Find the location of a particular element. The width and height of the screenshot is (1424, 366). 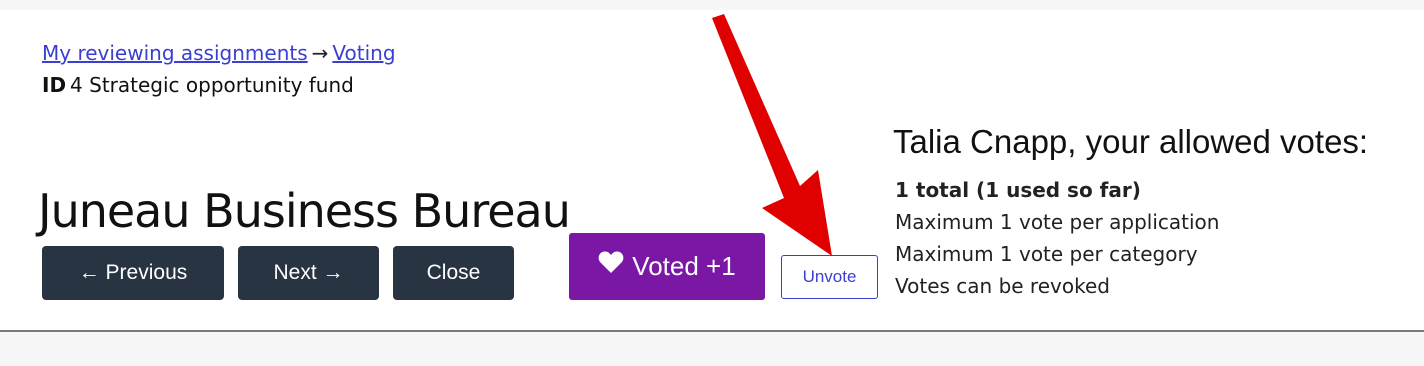

breadcrumb-link-reviewing-assignments: My reviewing assignments is located at coordinates (175, 53).